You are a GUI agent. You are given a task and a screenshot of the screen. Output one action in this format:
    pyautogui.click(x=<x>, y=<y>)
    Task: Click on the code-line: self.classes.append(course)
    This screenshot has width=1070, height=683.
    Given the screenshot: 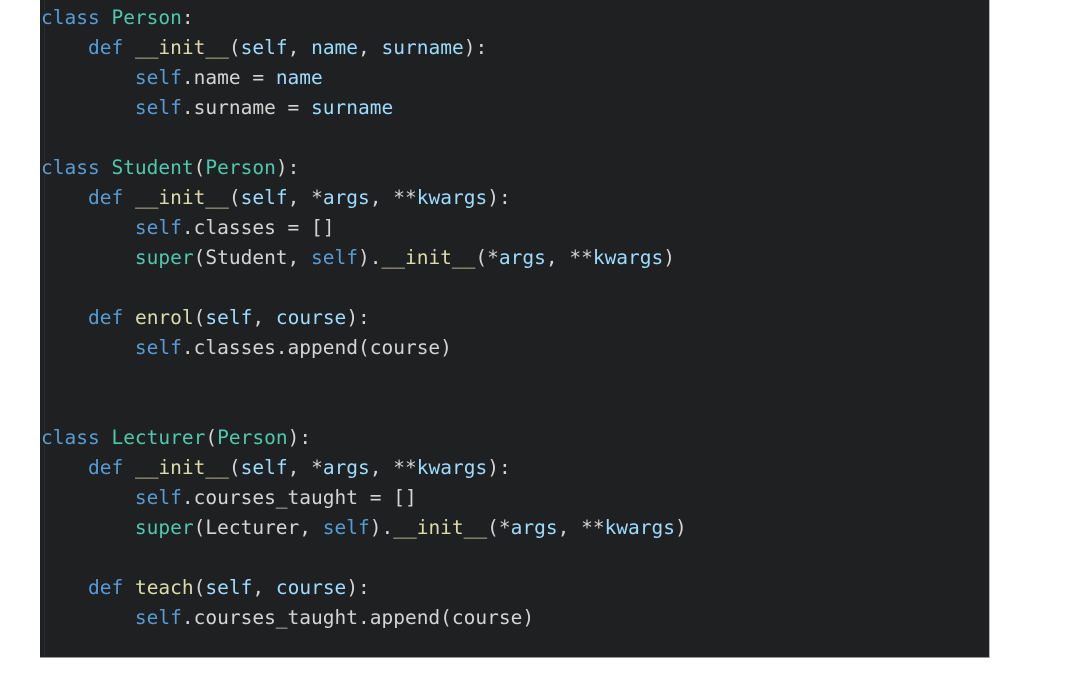 What is the action you would take?
    pyautogui.click(x=514, y=348)
    